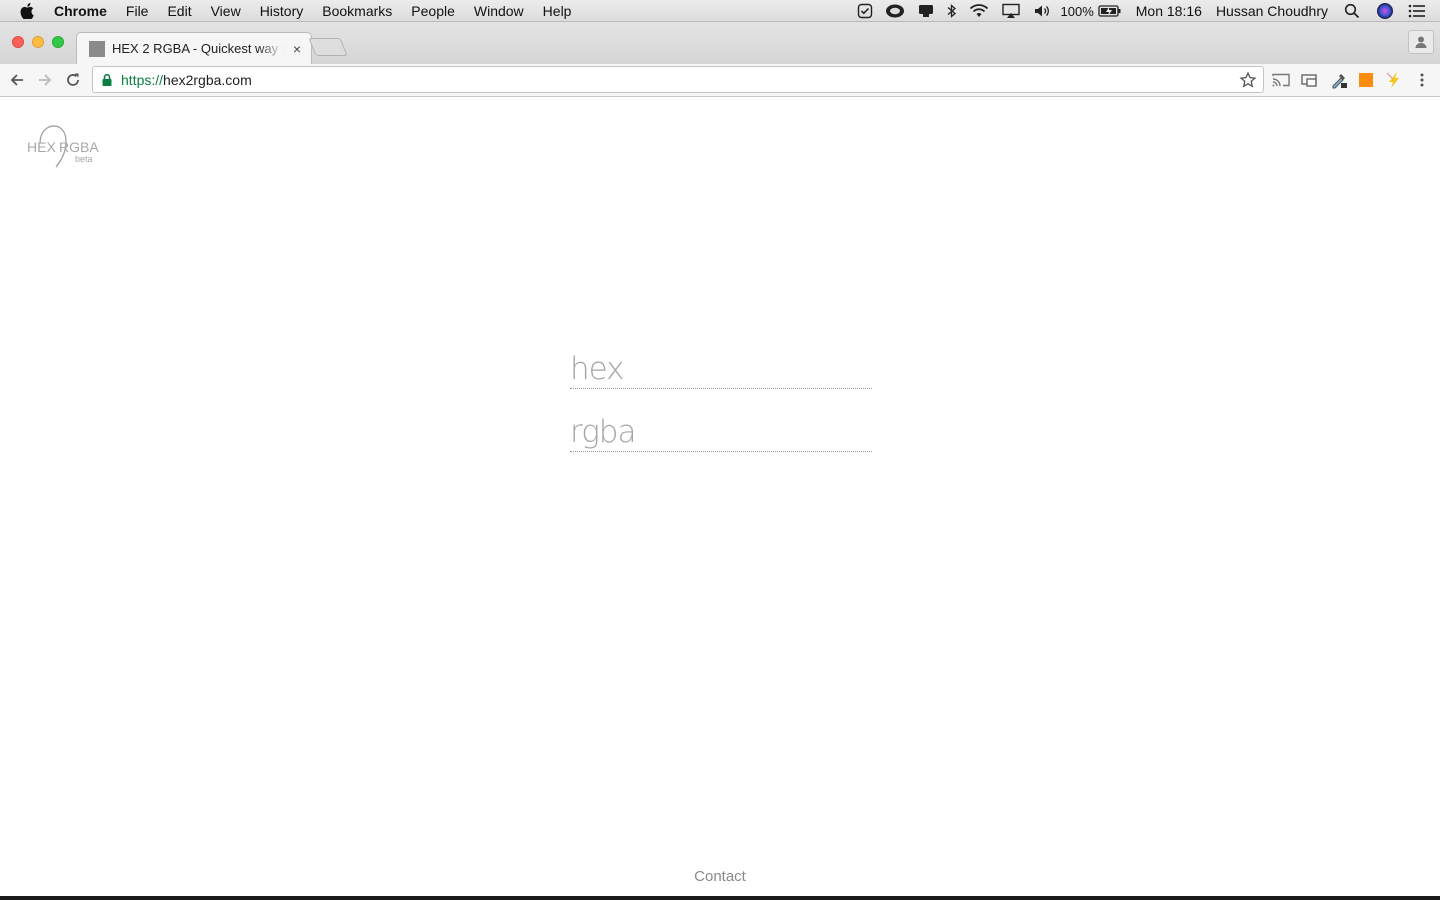  What do you see at coordinates (433, 11) in the screenshot?
I see `menu-people: People` at bounding box center [433, 11].